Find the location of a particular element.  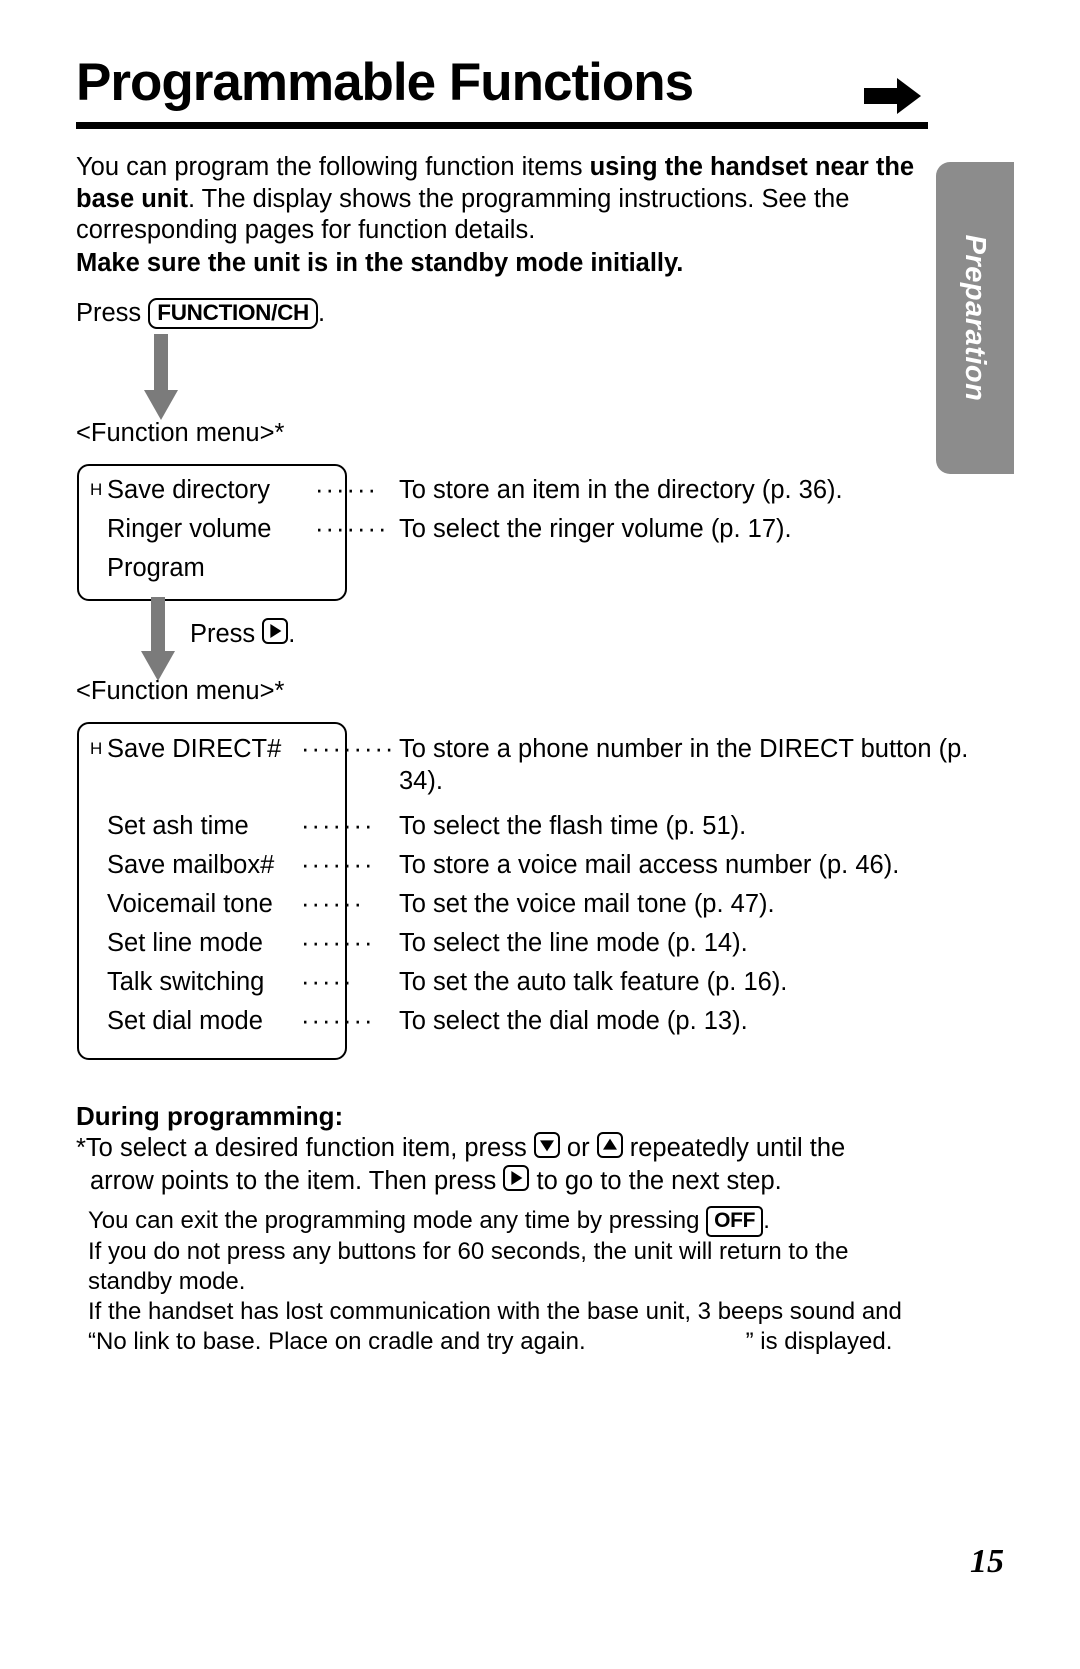

menu-item-name: Program is located at coordinates (156, 568).